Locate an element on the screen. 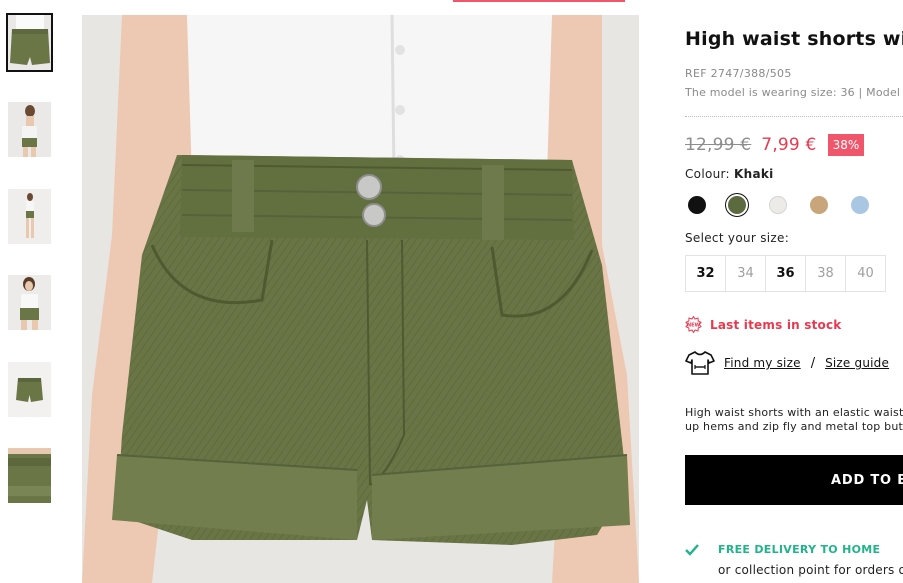  size-option-34: 34 is located at coordinates (745, 273).